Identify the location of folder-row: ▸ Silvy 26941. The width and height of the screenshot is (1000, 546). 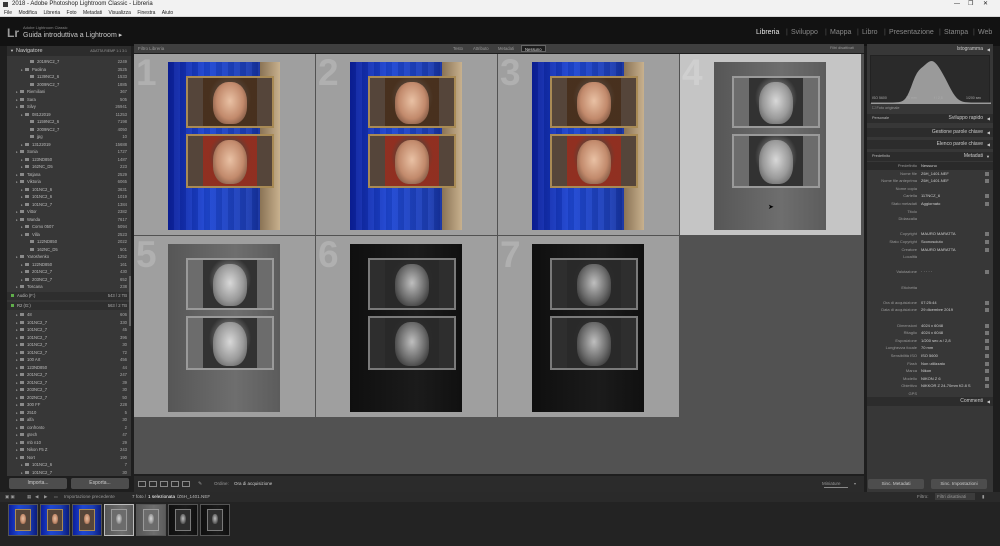
(69, 107).